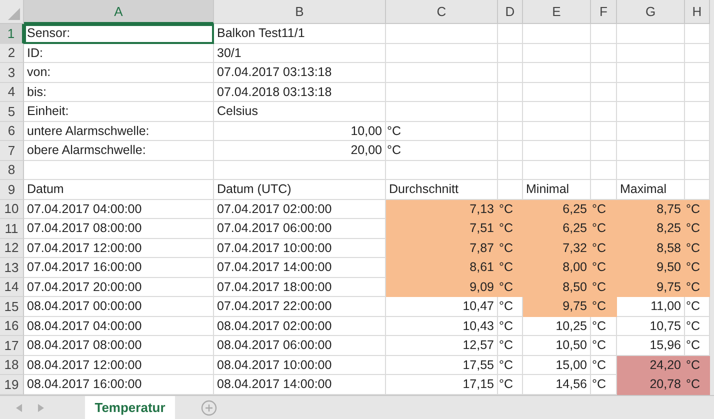  I want to click on column-header: H, so click(697, 12).